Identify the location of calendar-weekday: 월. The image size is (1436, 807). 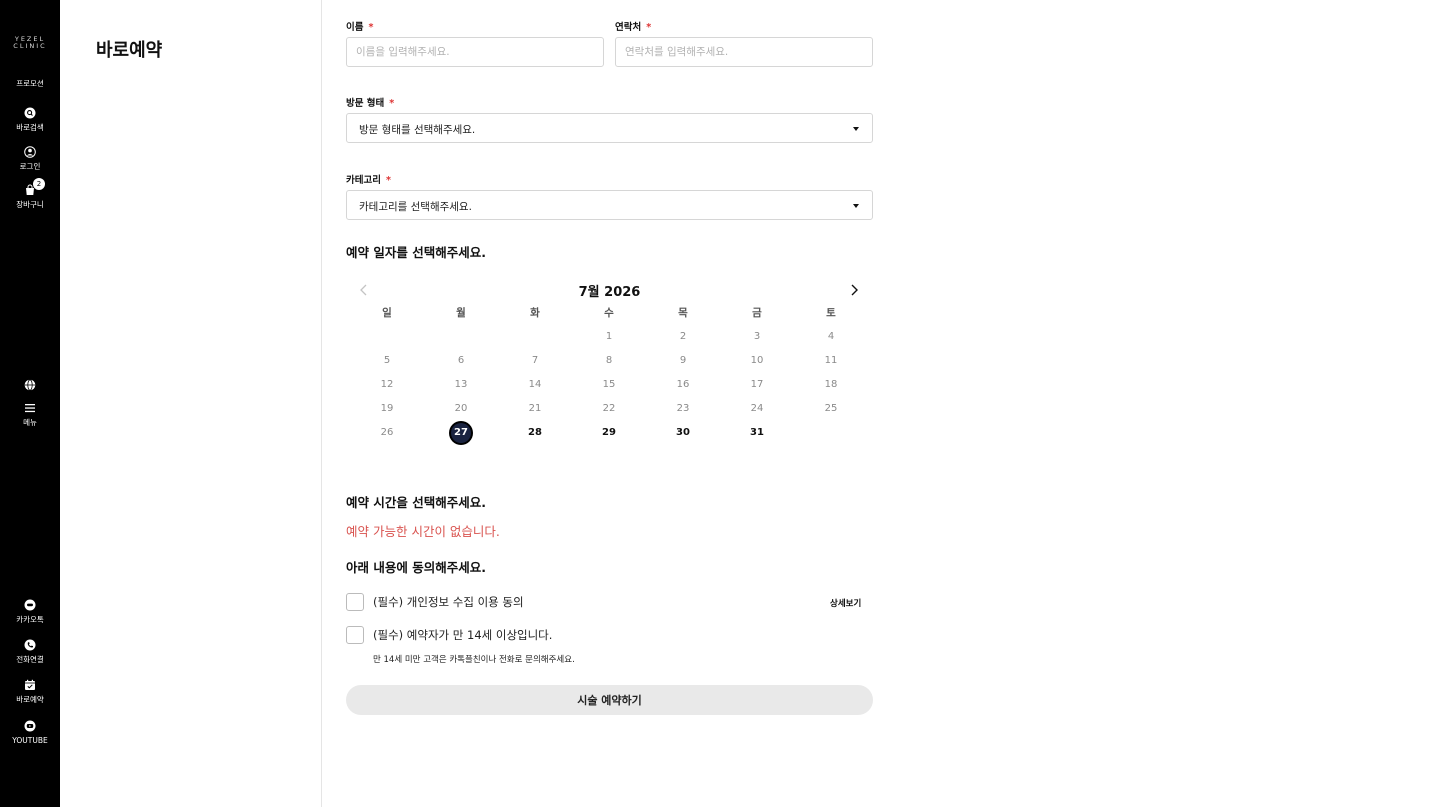
(461, 313).